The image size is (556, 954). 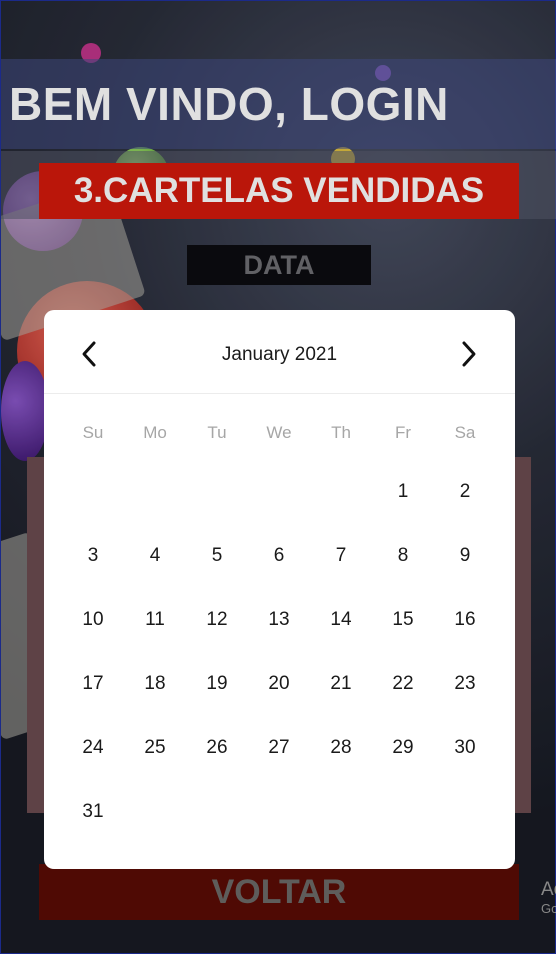 What do you see at coordinates (279, 620) in the screenshot?
I see `day-cell: 13` at bounding box center [279, 620].